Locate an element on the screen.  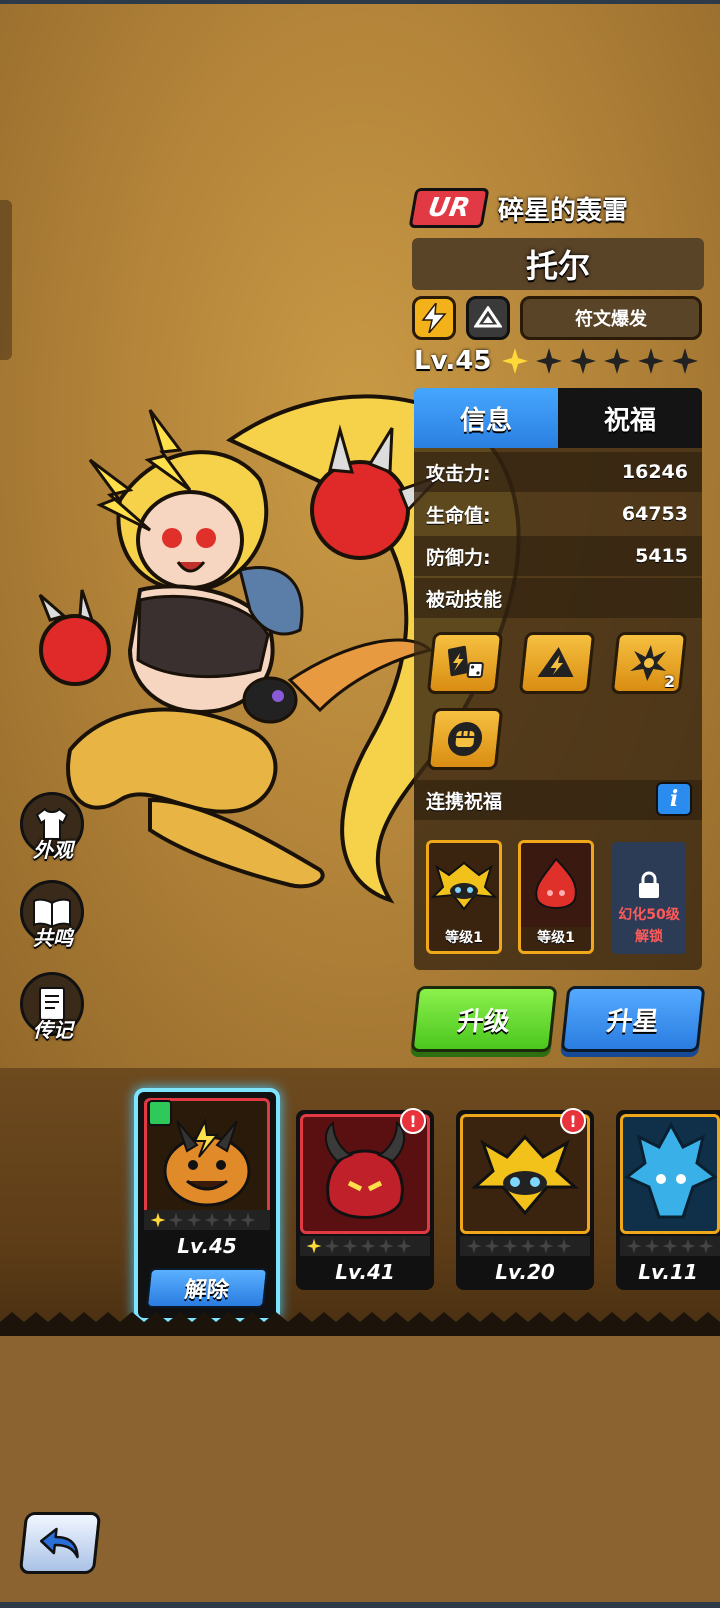
side-menu-label: 传记 is located at coordinates (53, 1030).